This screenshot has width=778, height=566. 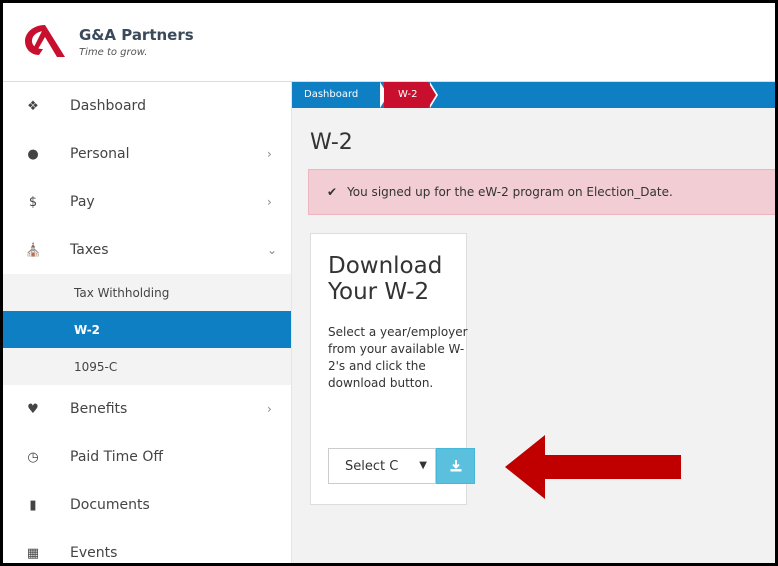 I want to click on sidebar-item-label: Paid Time Off, so click(x=116, y=457).